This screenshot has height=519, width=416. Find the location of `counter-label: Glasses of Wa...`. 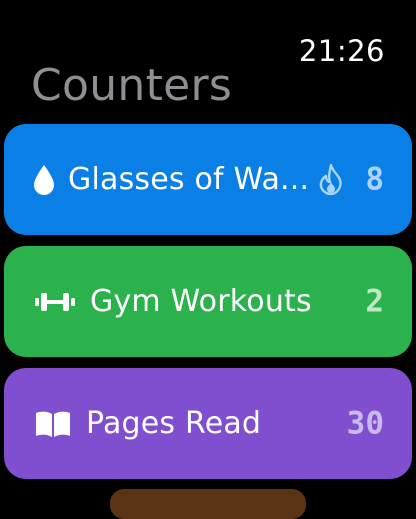

counter-label: Glasses of Wa... is located at coordinates (189, 179).